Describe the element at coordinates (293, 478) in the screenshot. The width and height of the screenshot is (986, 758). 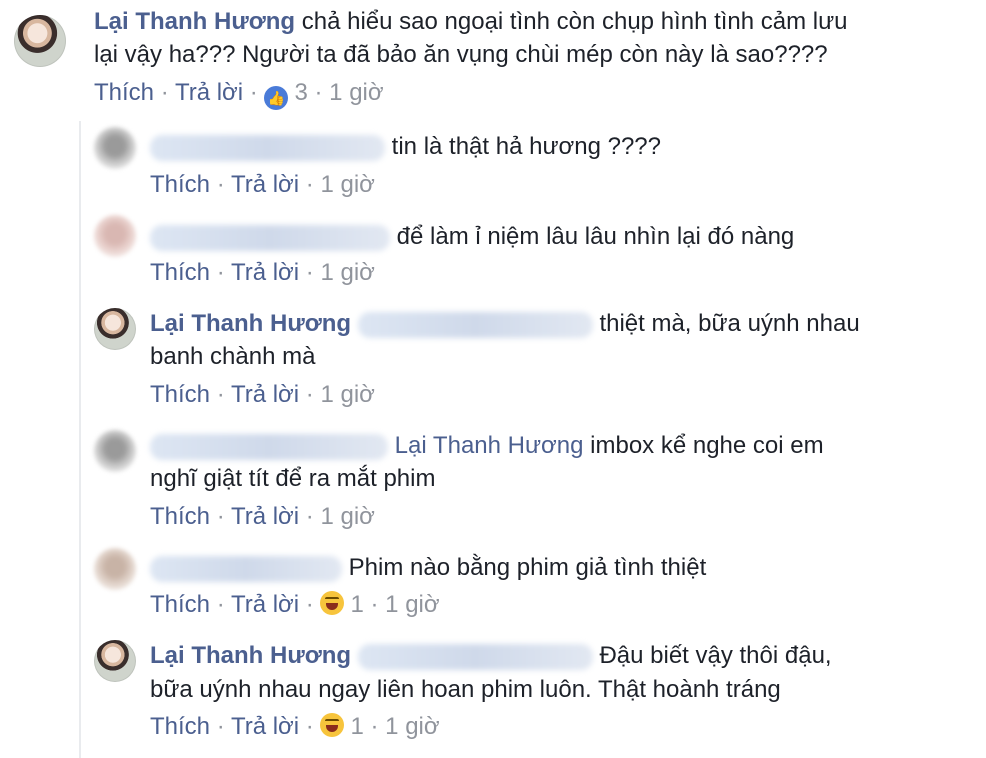
I see `reply-4-line2: nghĩ giật tít để ra mắt phim` at that location.